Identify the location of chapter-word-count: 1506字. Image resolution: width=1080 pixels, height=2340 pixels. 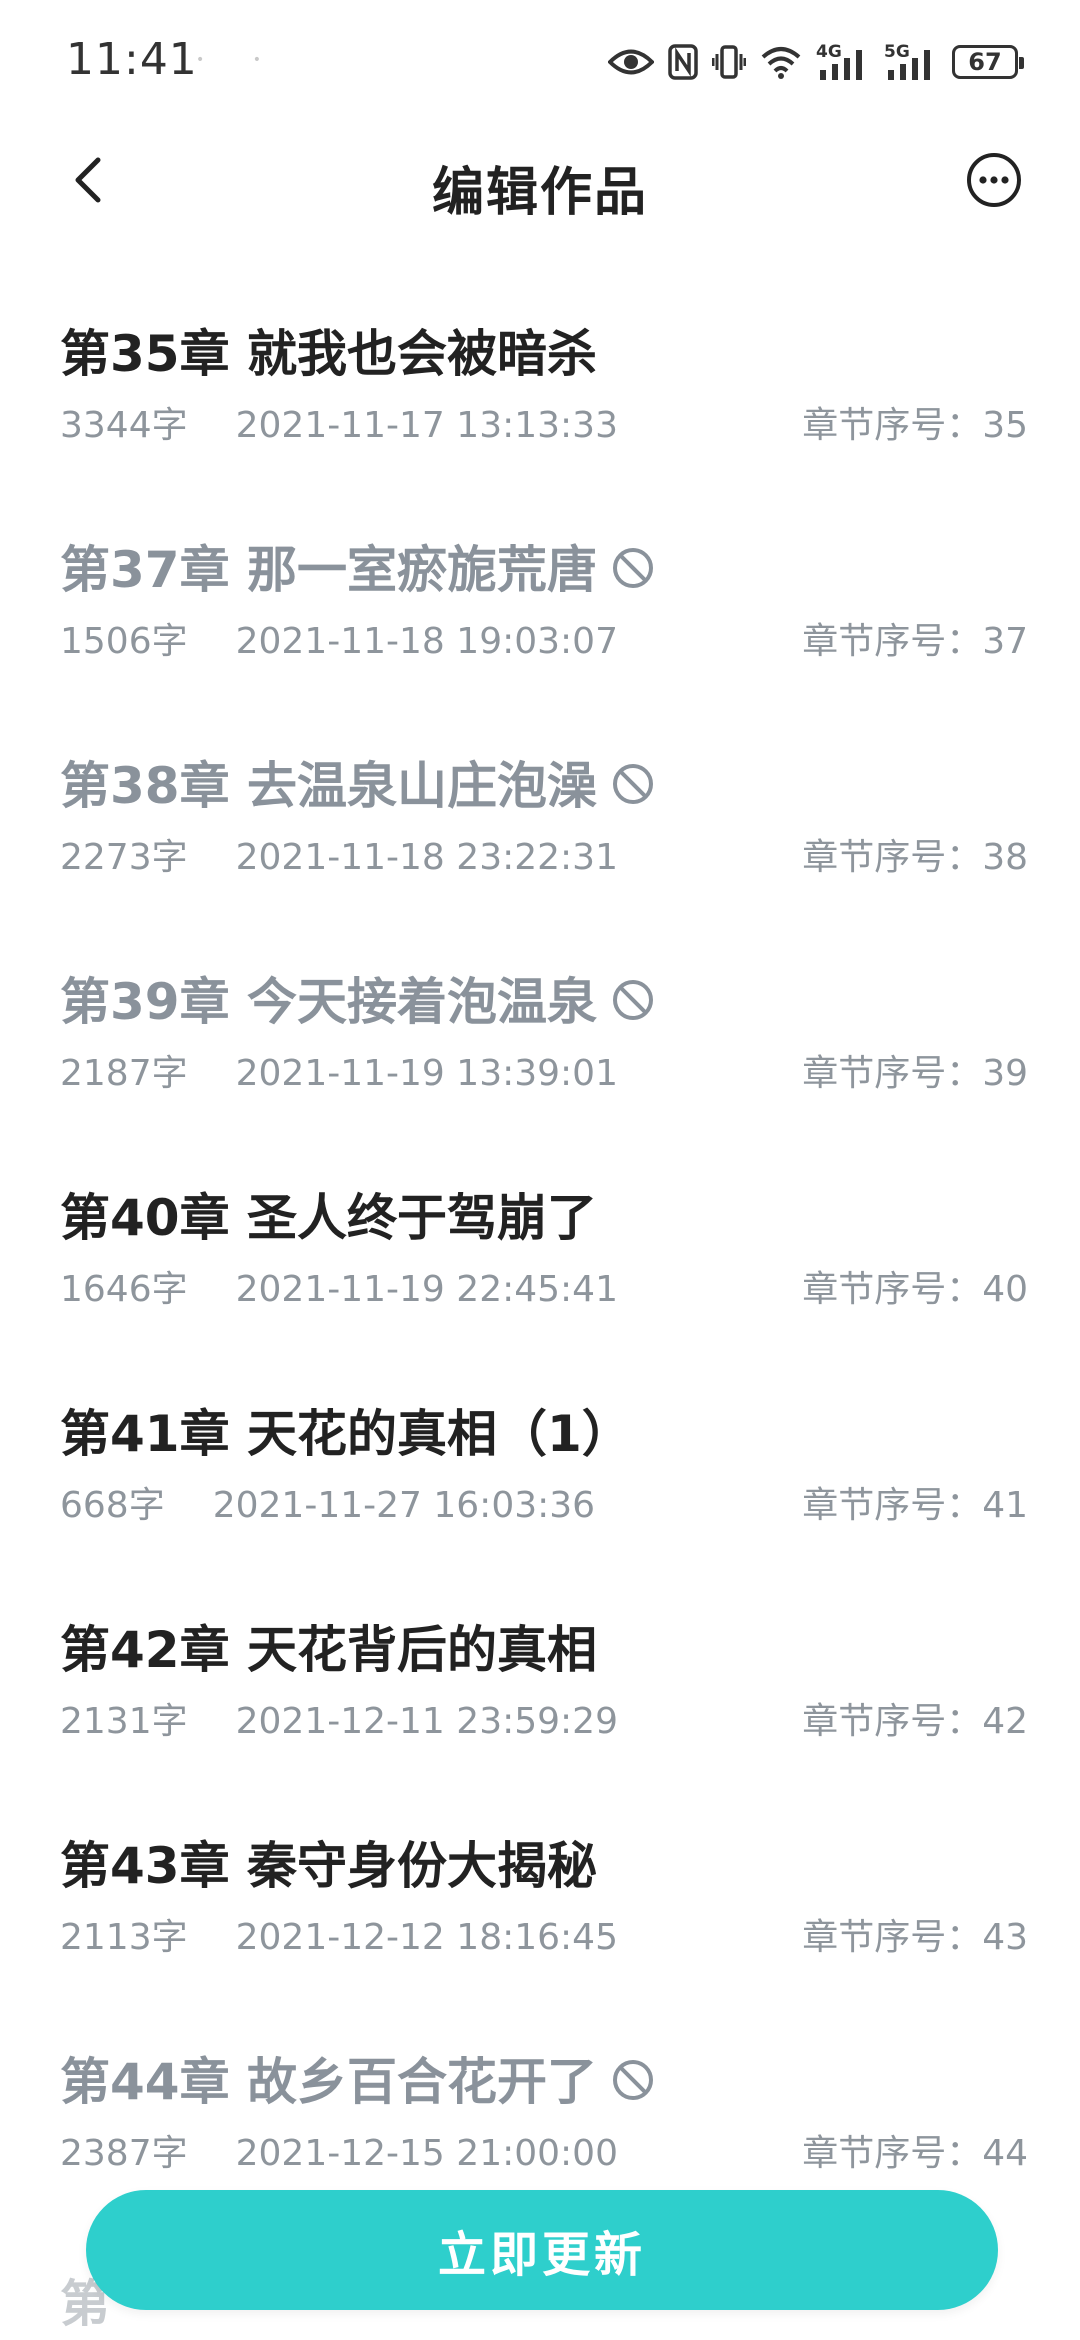
(124, 641).